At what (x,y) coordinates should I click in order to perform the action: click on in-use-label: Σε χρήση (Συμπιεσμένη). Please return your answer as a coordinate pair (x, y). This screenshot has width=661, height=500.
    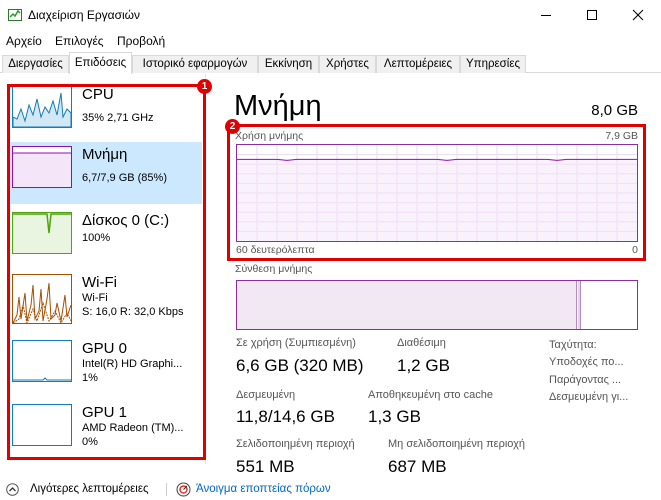
    Looking at the image, I should click on (296, 343).